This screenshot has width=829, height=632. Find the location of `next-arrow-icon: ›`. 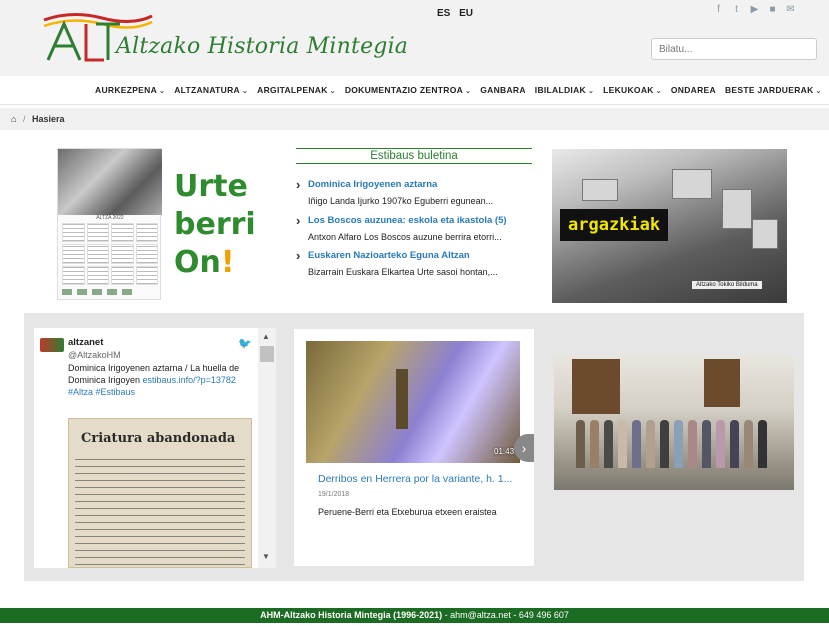

next-arrow-icon: › is located at coordinates (524, 448).